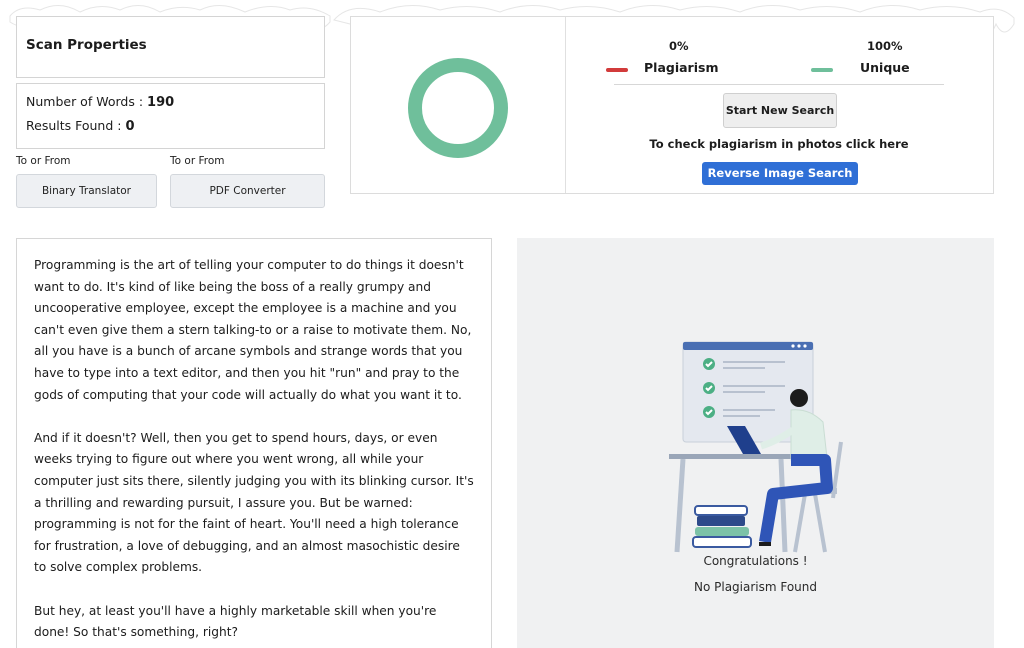 This screenshot has width=1024, height=648. Describe the element at coordinates (780, 173) in the screenshot. I see `reverse-image-search-button: Reverse Image Search` at that location.